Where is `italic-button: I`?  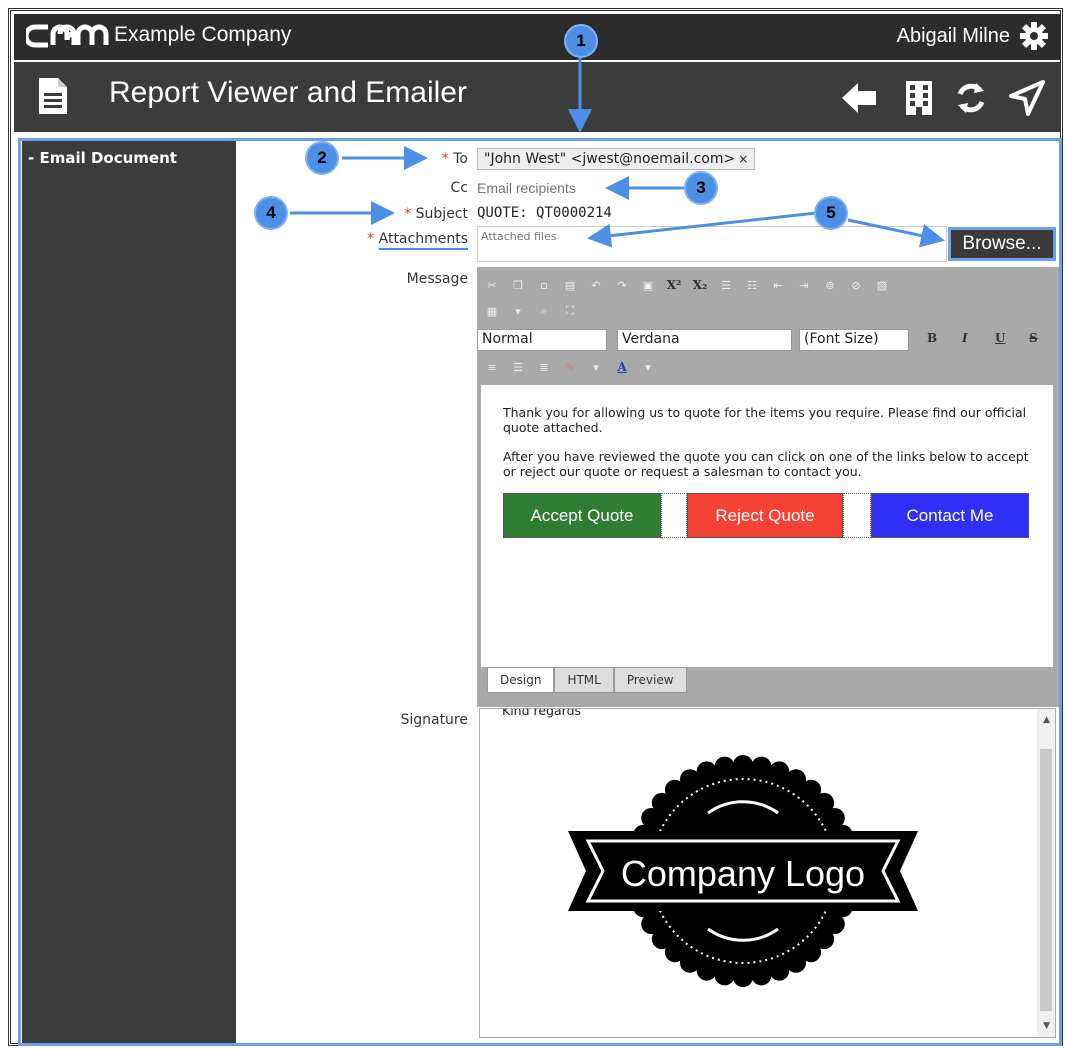 italic-button: I is located at coordinates (965, 338).